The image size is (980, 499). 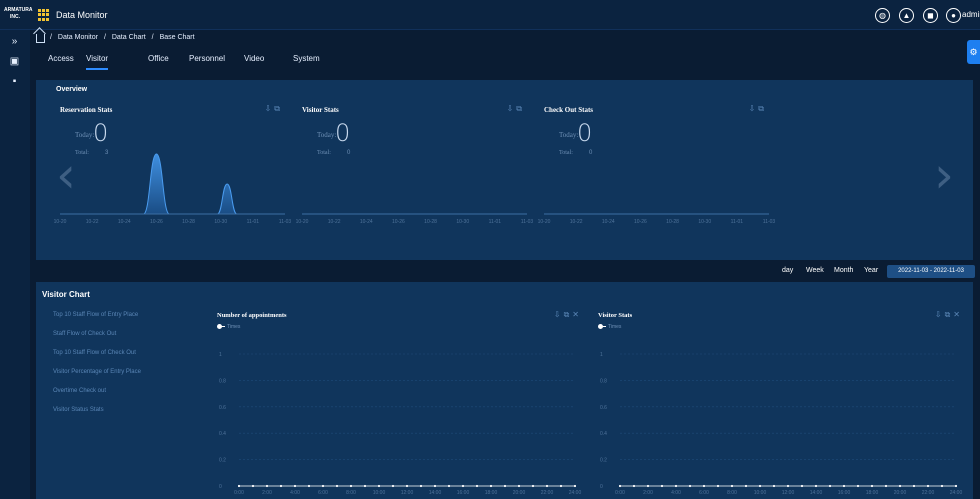 I want to click on monitor-icon: ▪, so click(x=14, y=81).